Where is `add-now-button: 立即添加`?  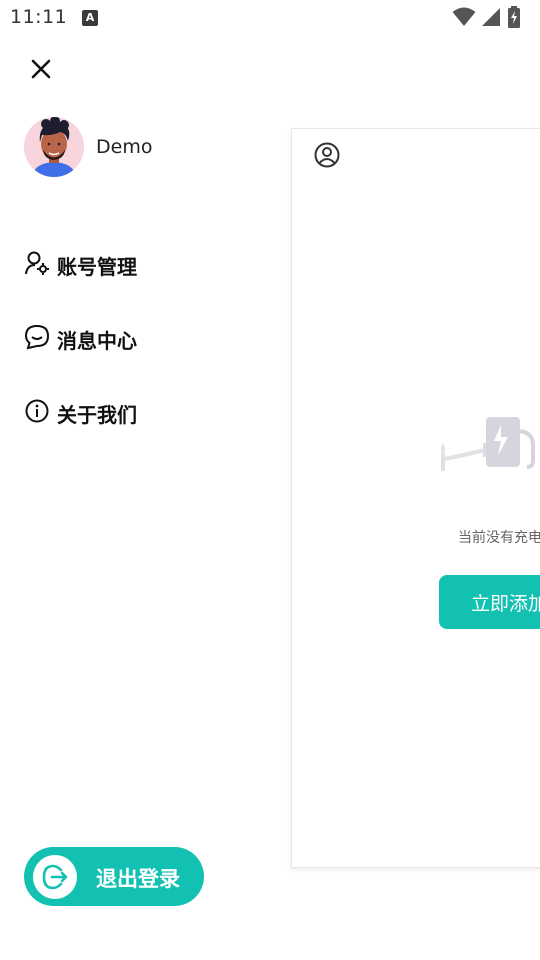 add-now-button: 立即添加 is located at coordinates (489, 602).